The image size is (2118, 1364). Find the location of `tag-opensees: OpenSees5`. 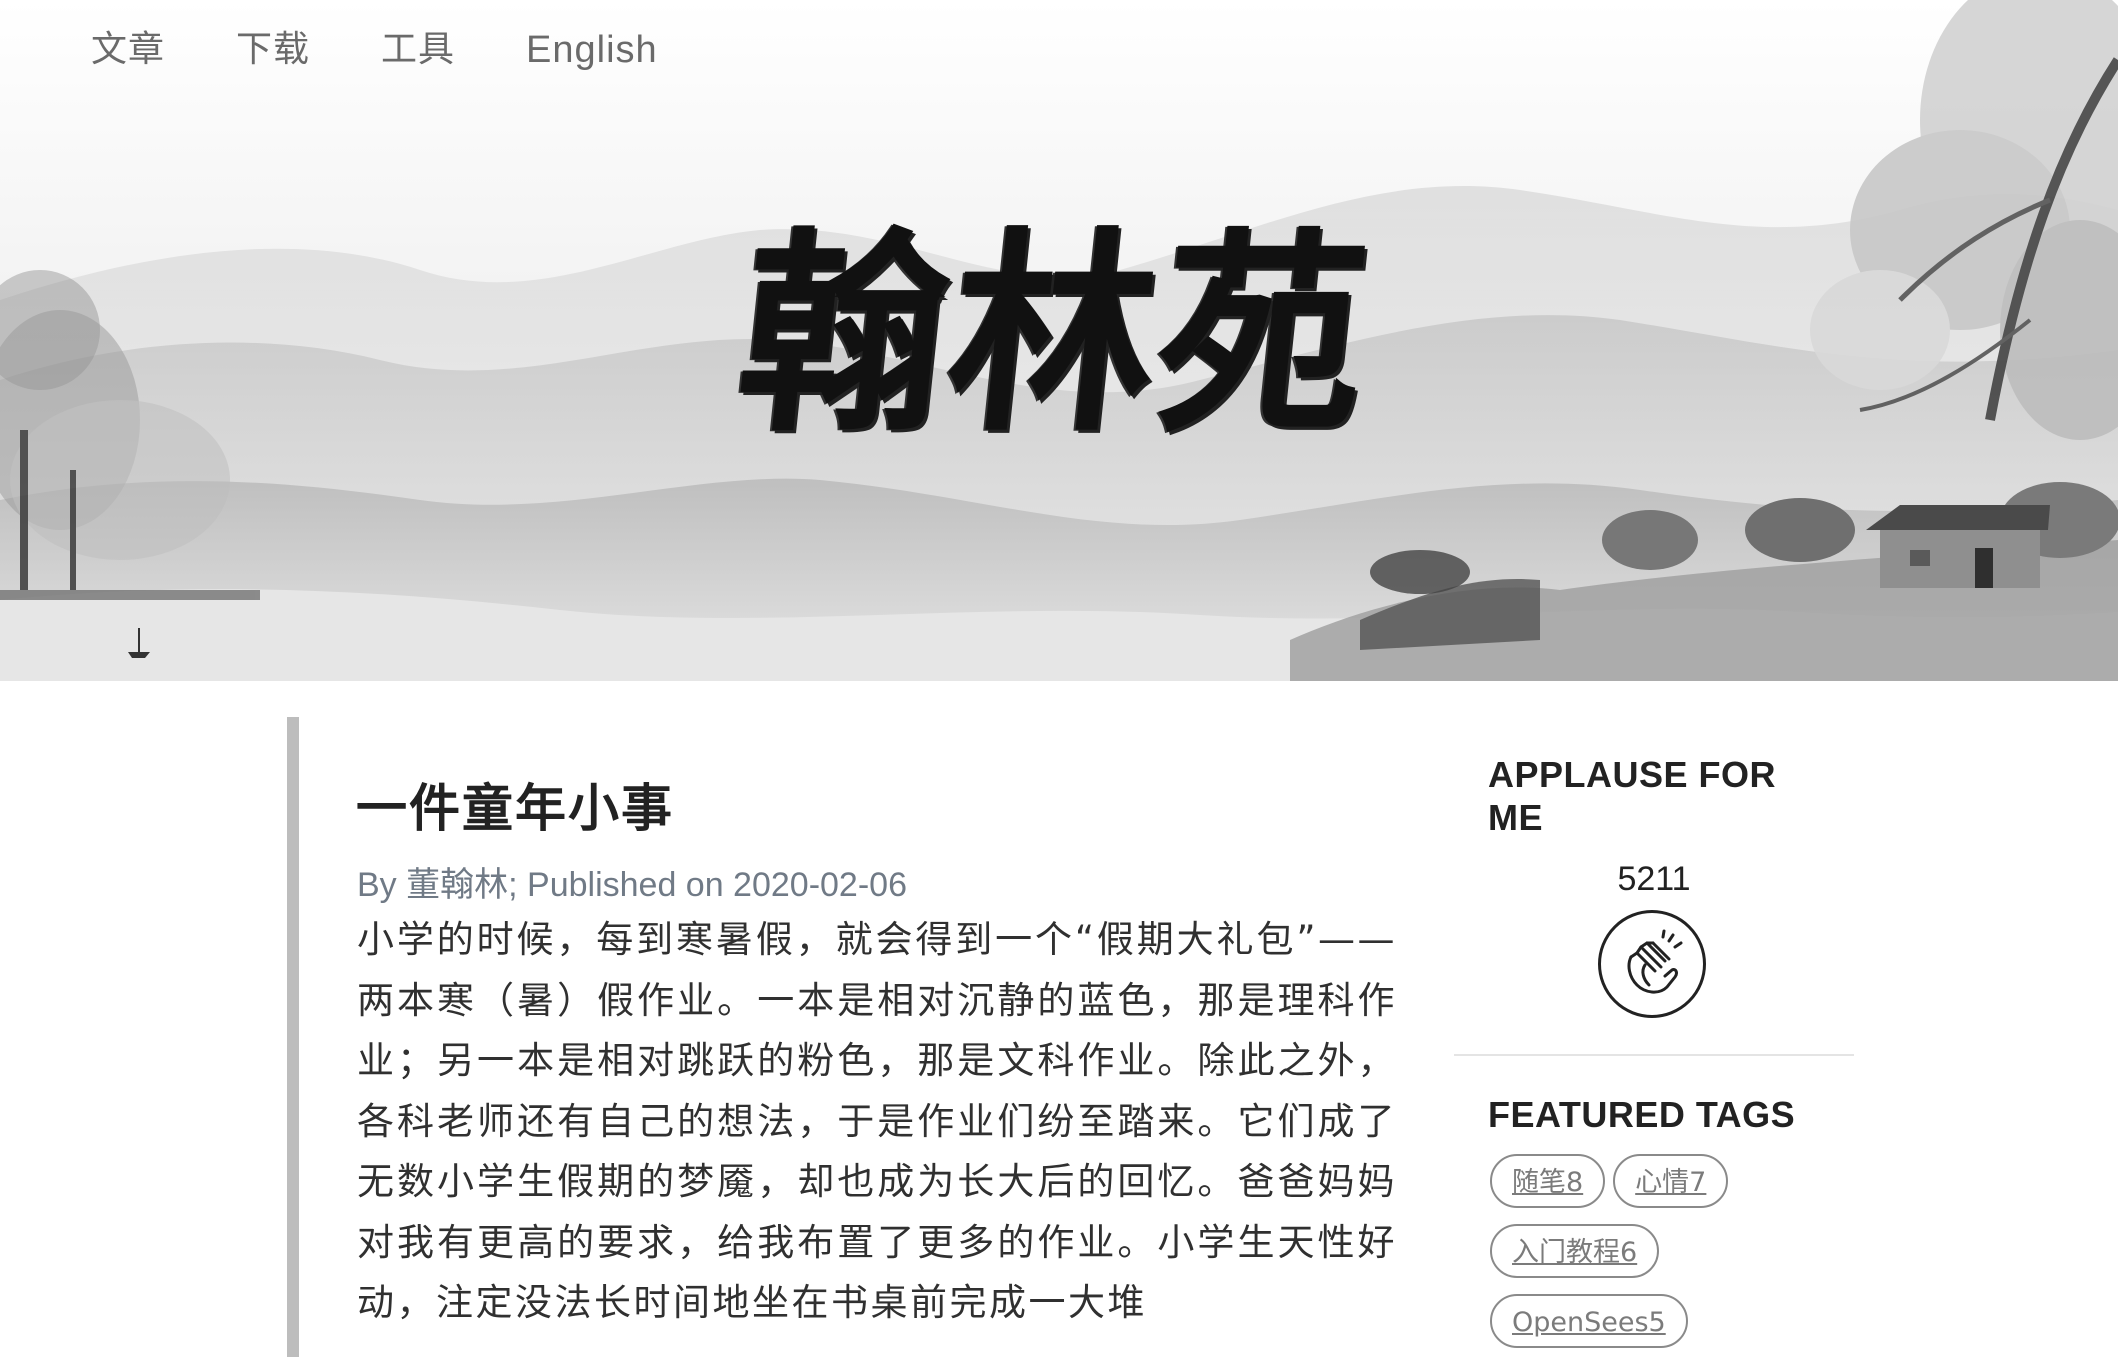

tag-opensees: OpenSees5 is located at coordinates (1589, 1321).